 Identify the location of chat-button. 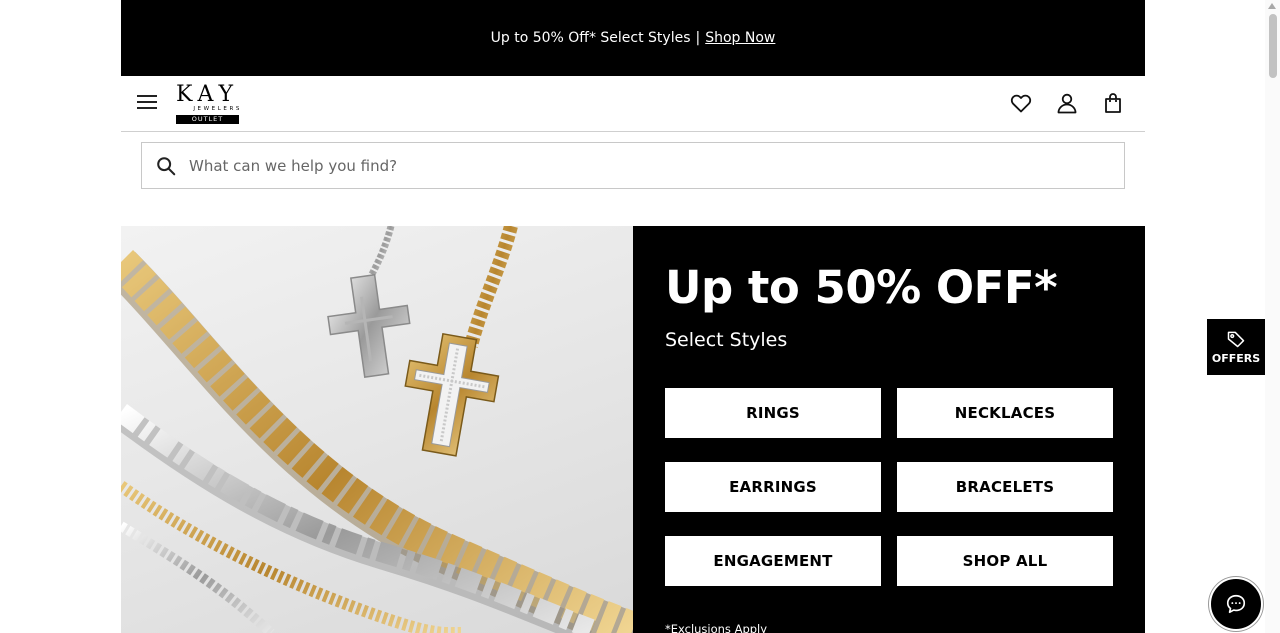
(1236, 604).